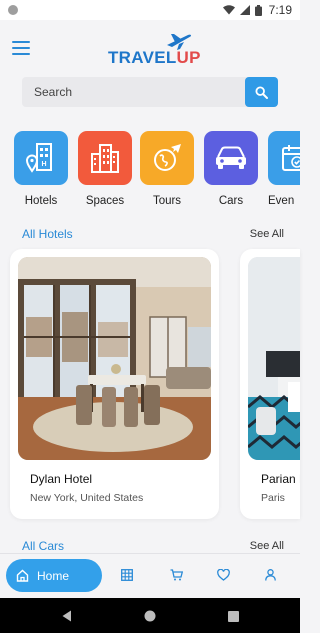 The height and width of the screenshot is (633, 320). What do you see at coordinates (231, 201) in the screenshot?
I see `category-label: Cars` at bounding box center [231, 201].